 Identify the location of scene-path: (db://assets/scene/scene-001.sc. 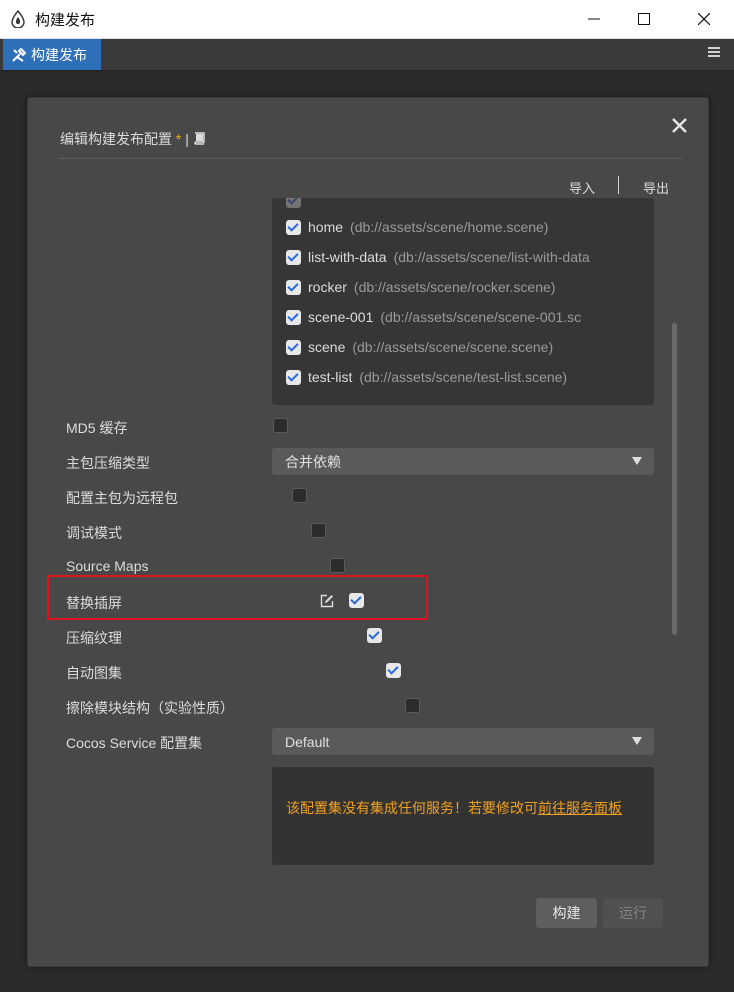
(481, 317).